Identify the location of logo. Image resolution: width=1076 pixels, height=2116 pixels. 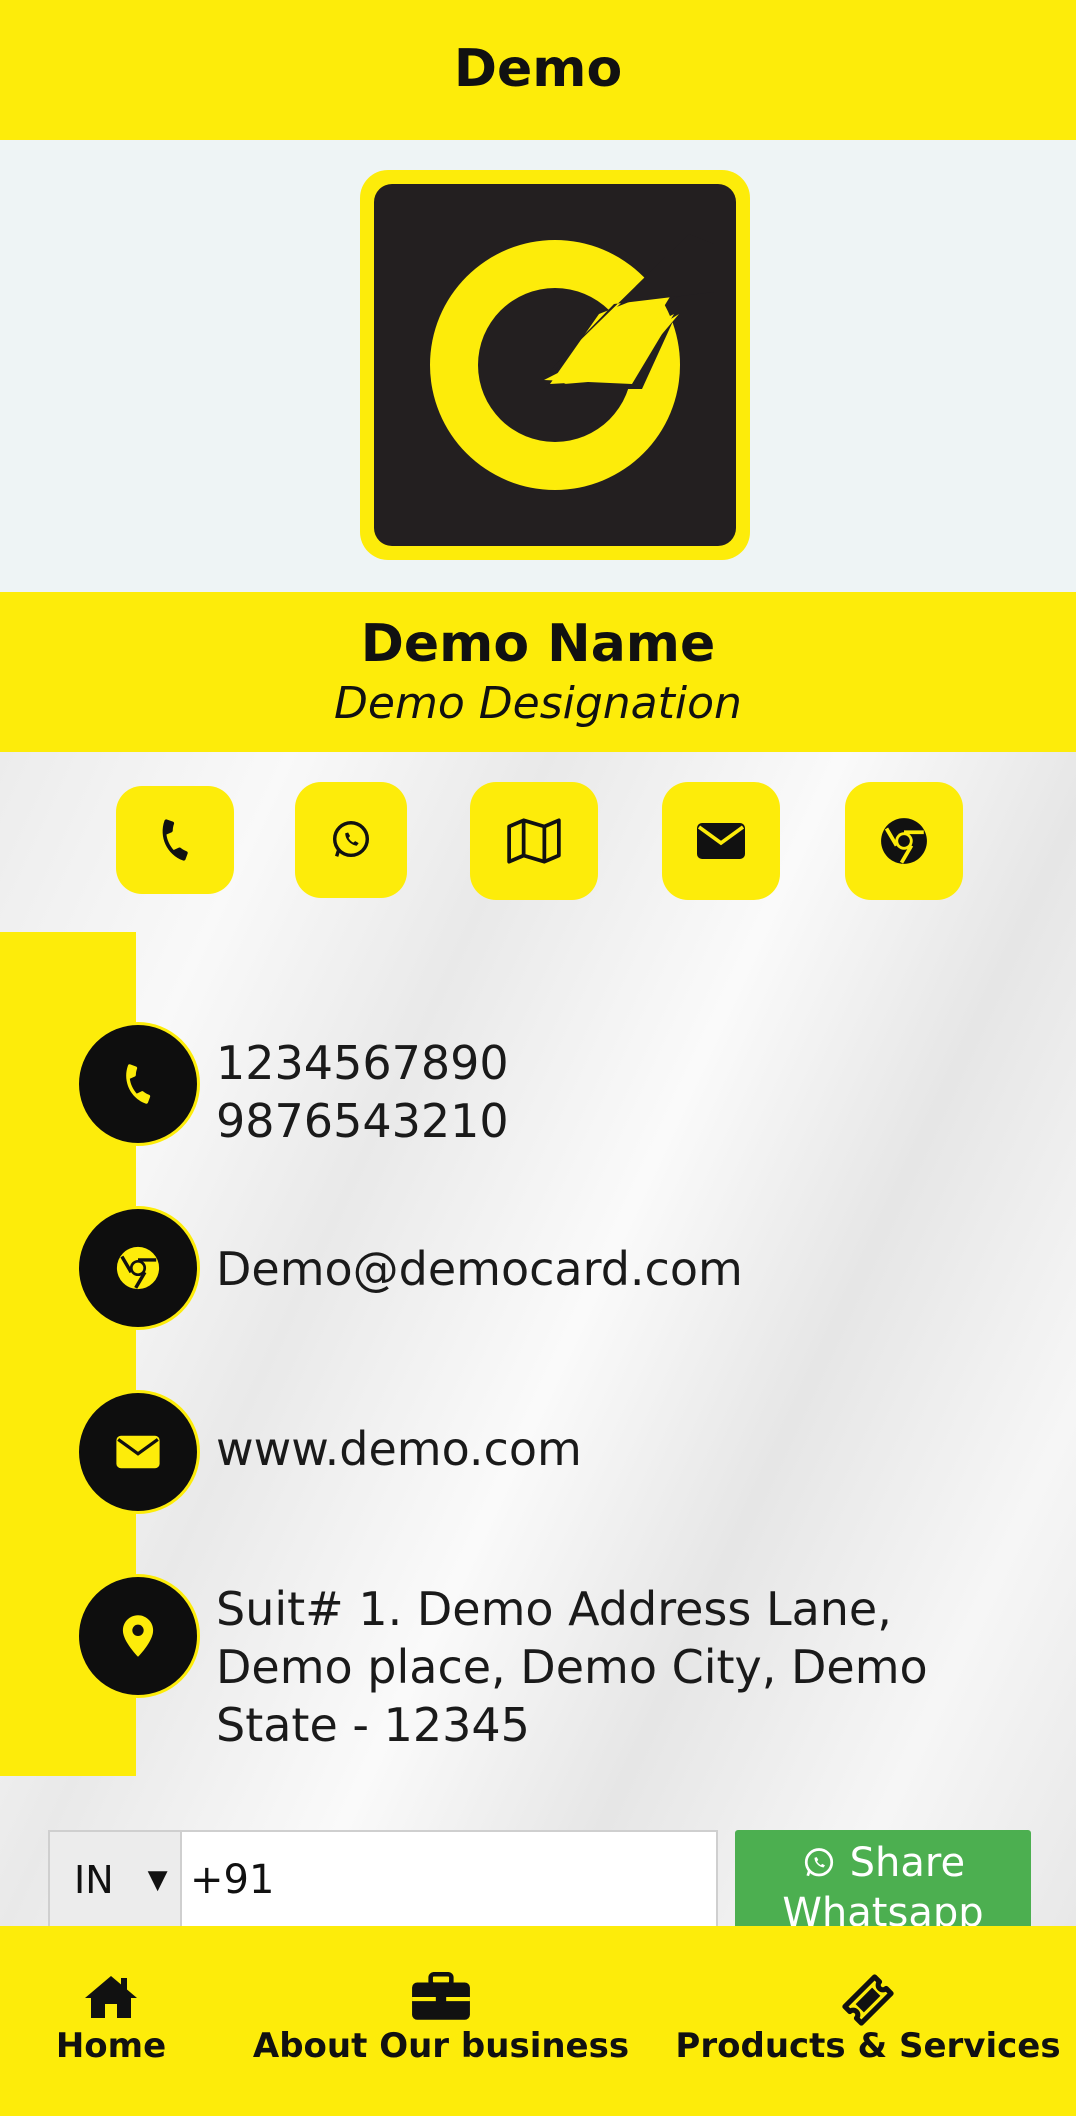
(555, 365).